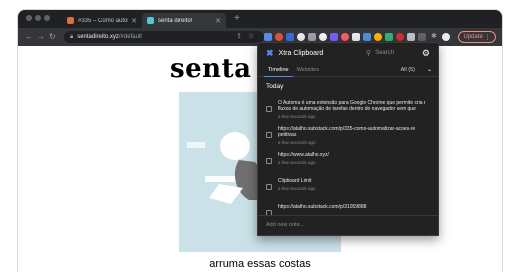  What do you see at coordinates (41, 37) in the screenshot?
I see `forward-arrow-icon: →` at bounding box center [41, 37].